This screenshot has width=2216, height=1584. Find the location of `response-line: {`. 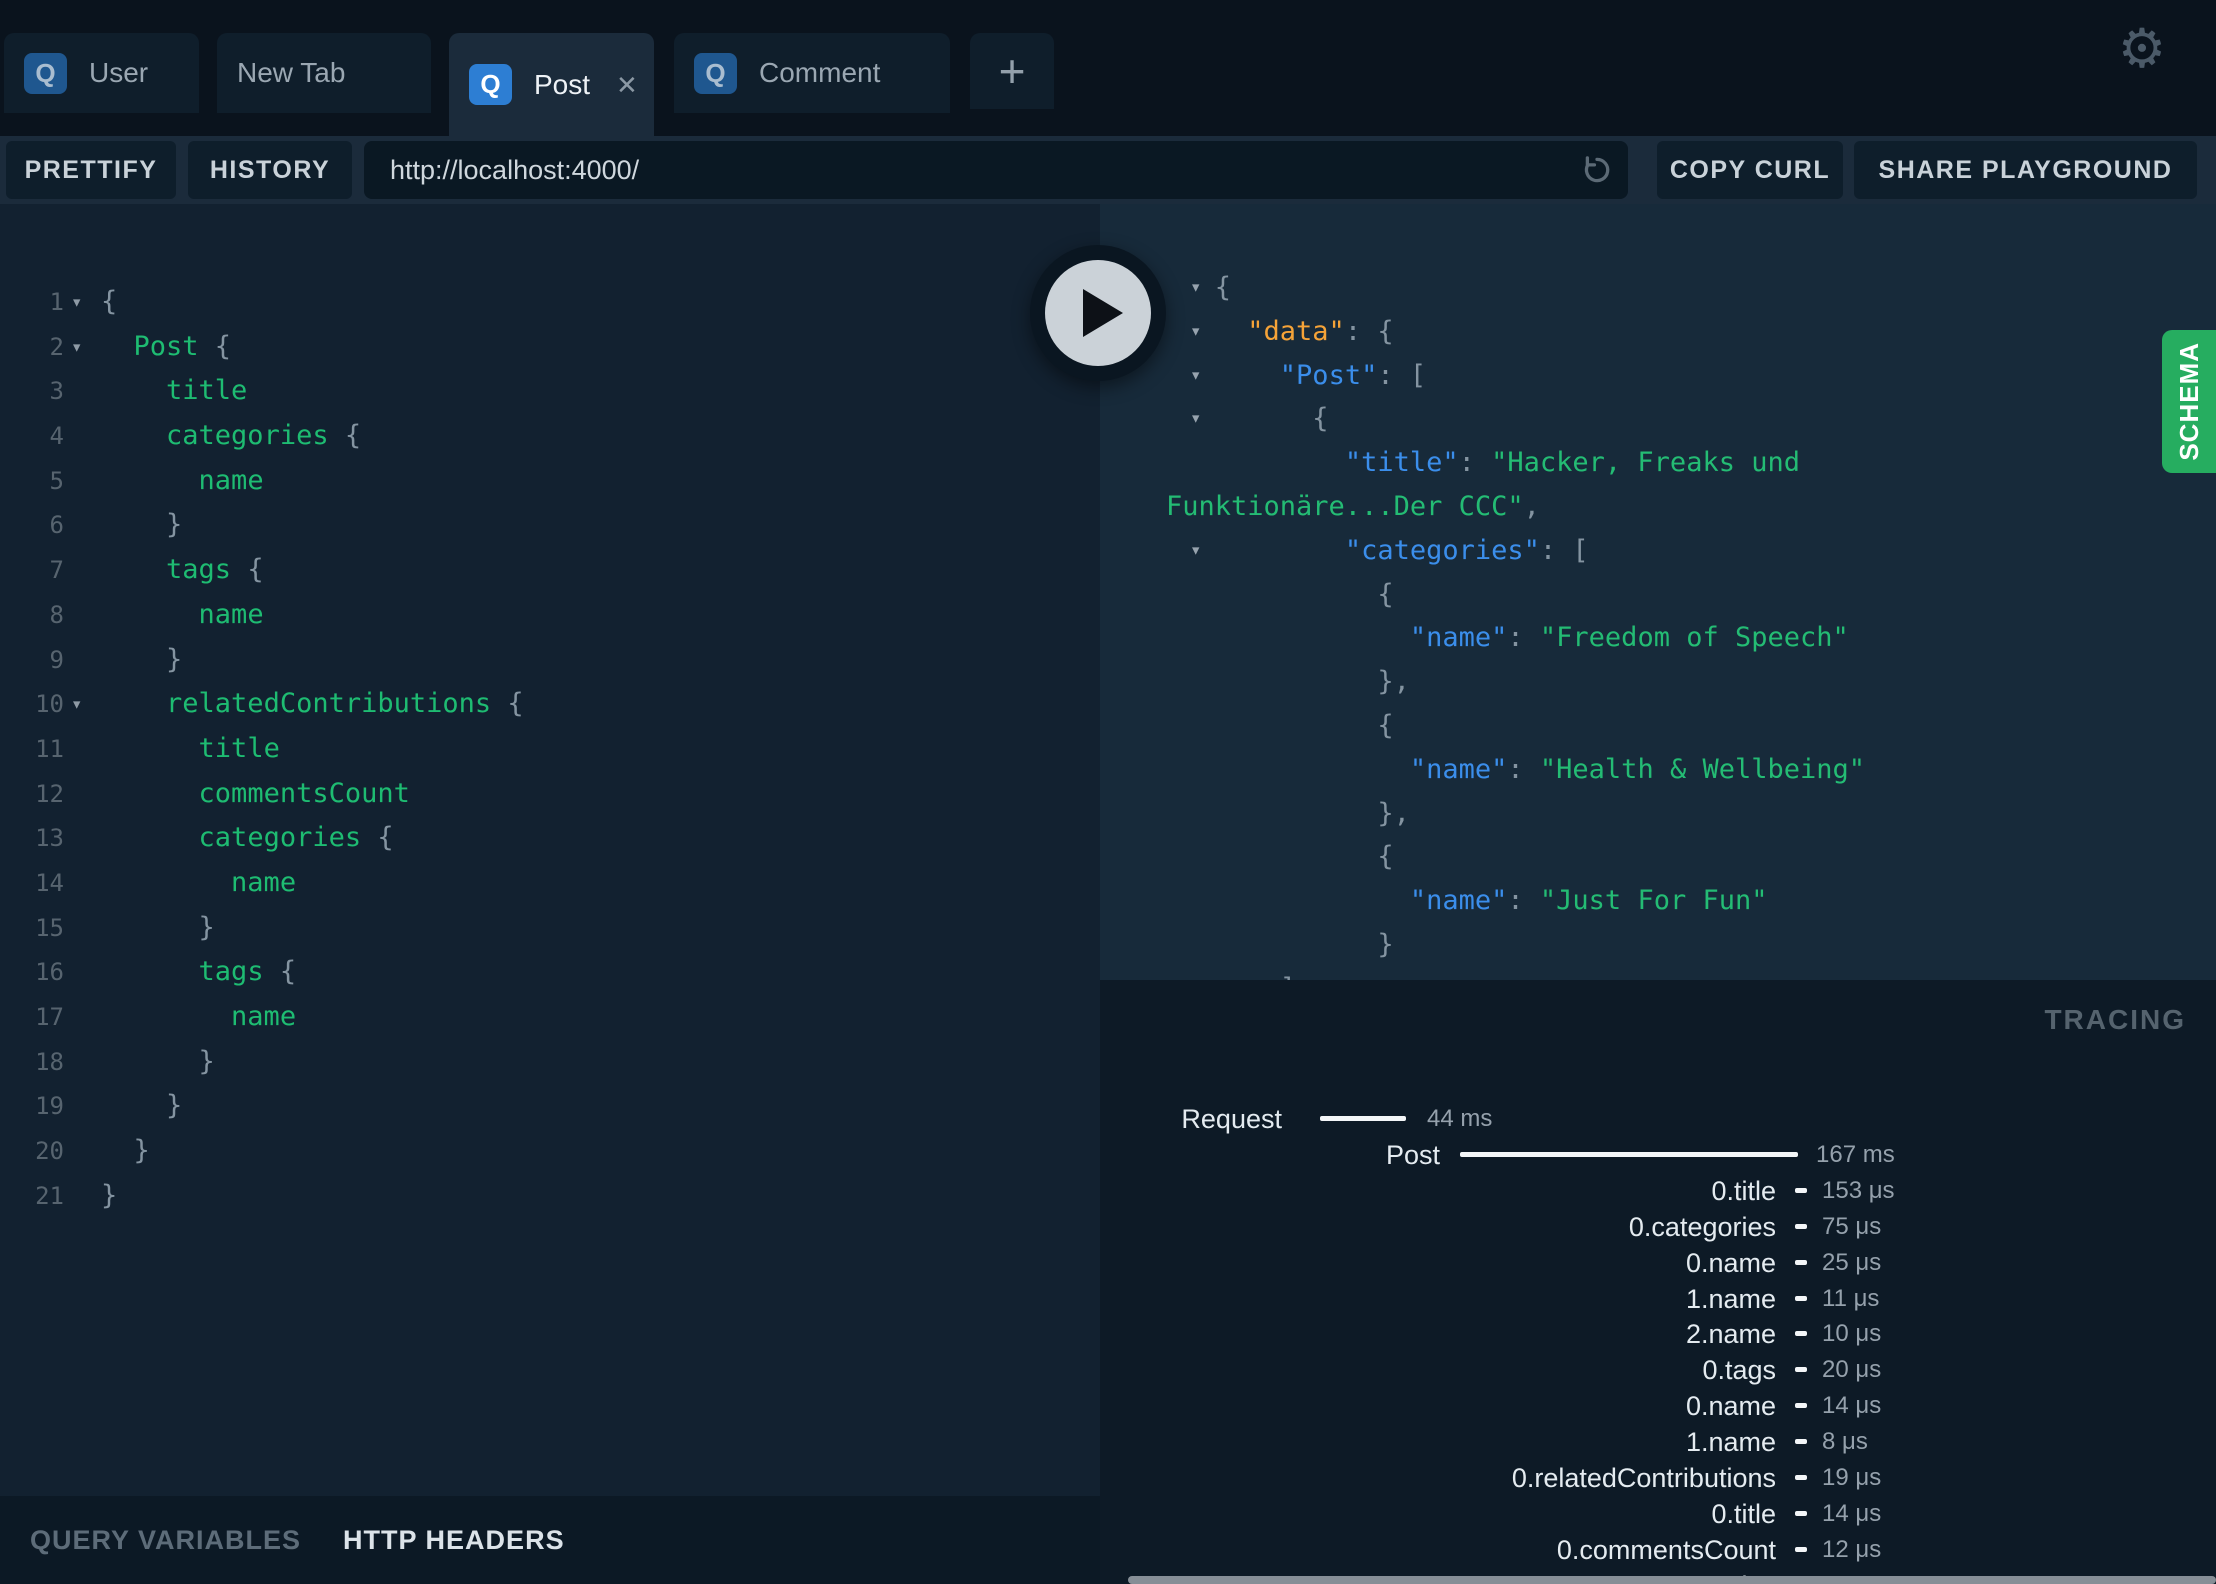

response-line: { is located at coordinates (1515, 857).